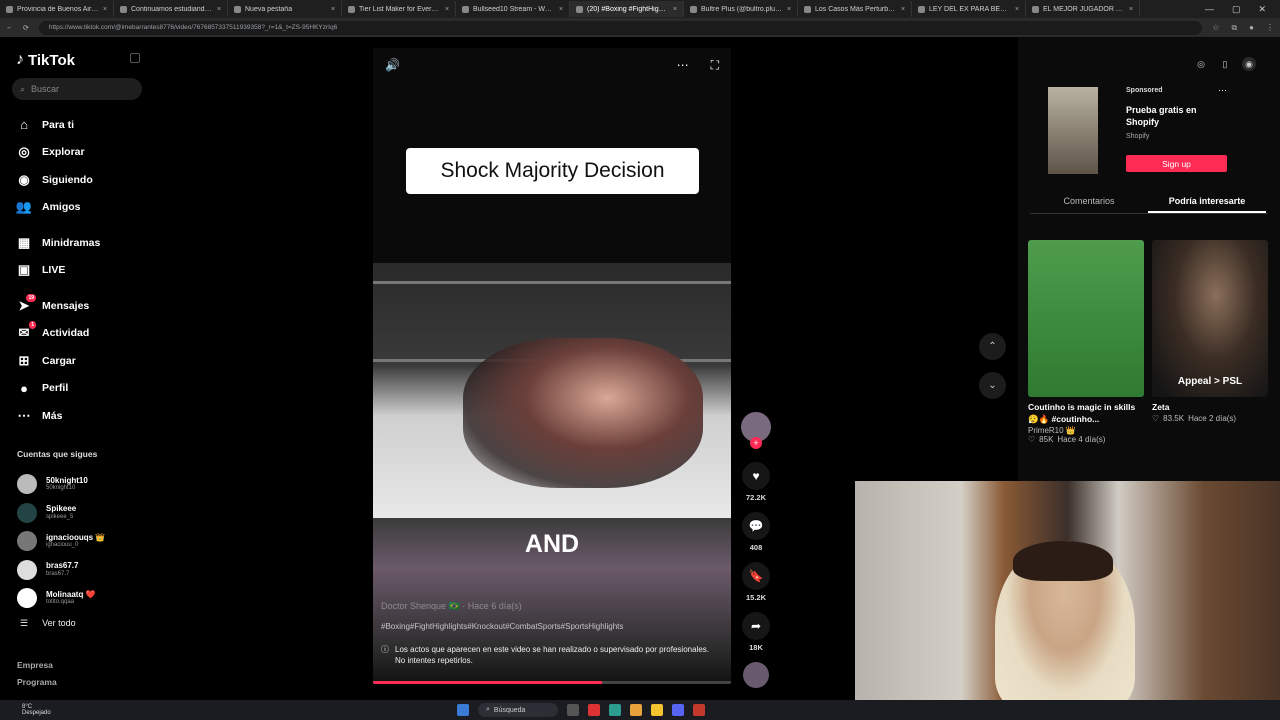 The height and width of the screenshot is (720, 1280). What do you see at coordinates (1234, 28) in the screenshot?
I see `extensions-icon: ⧉` at bounding box center [1234, 28].